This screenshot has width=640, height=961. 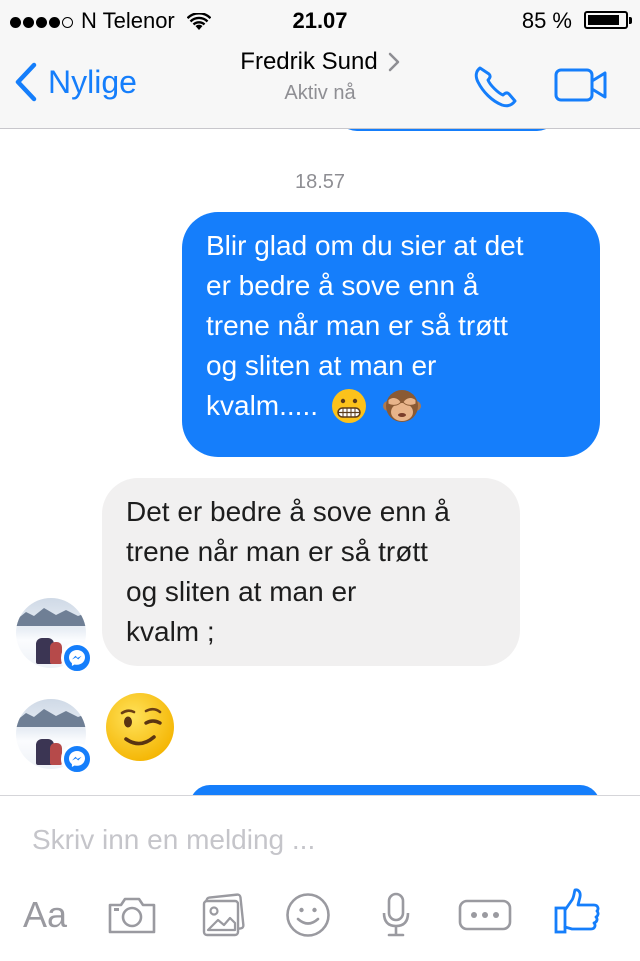 I want to click on smiley-icon, so click(x=308, y=915).